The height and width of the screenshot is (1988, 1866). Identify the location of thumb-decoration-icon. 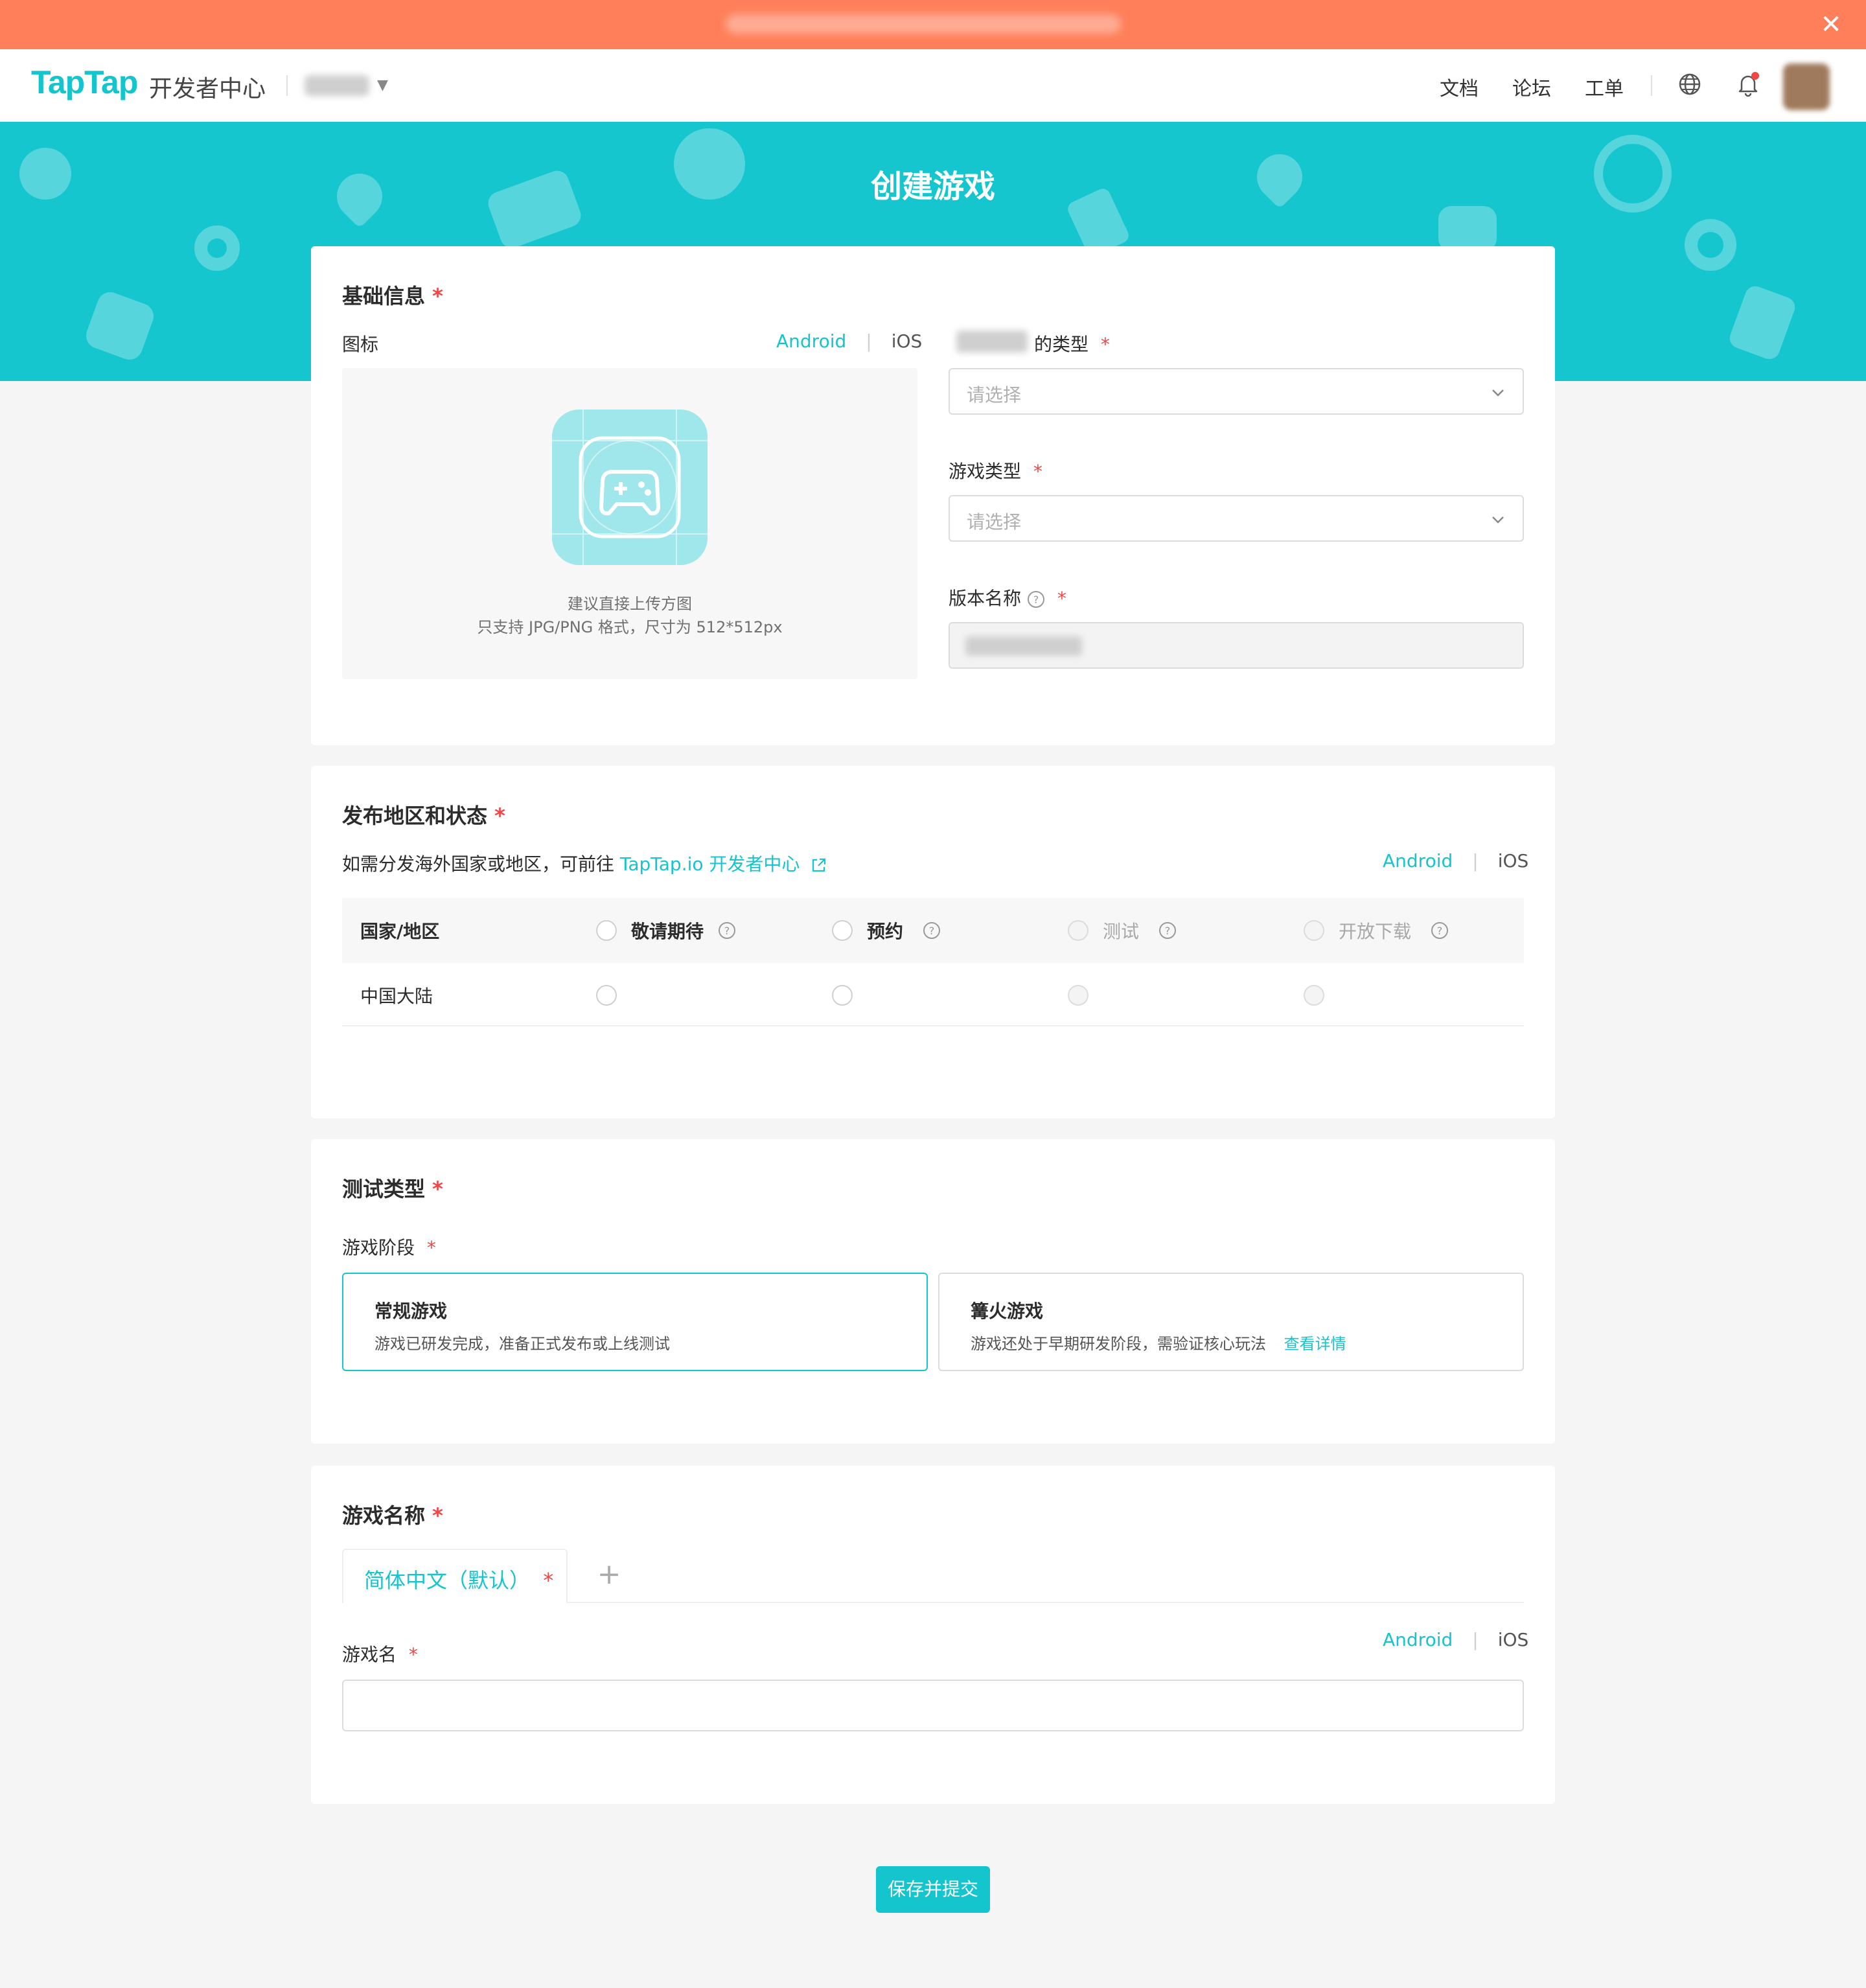
(119, 326).